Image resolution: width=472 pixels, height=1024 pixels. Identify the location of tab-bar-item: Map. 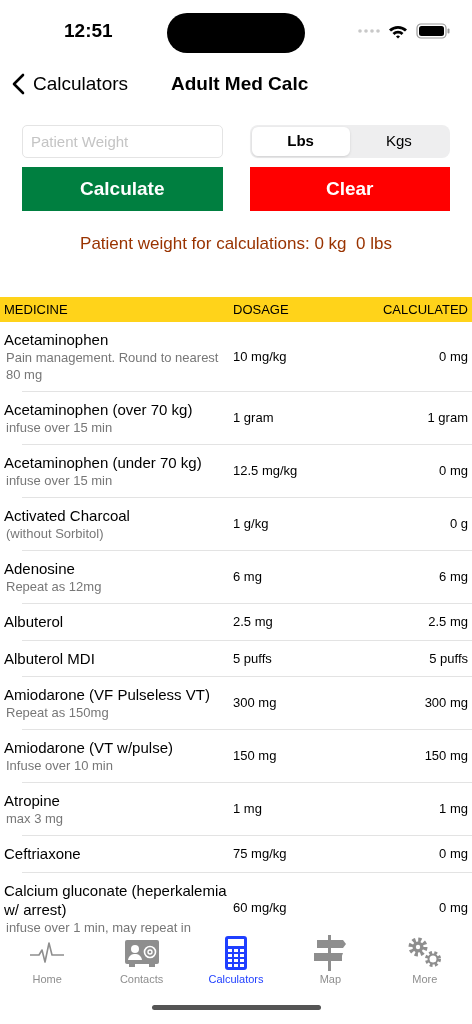
(330, 962).